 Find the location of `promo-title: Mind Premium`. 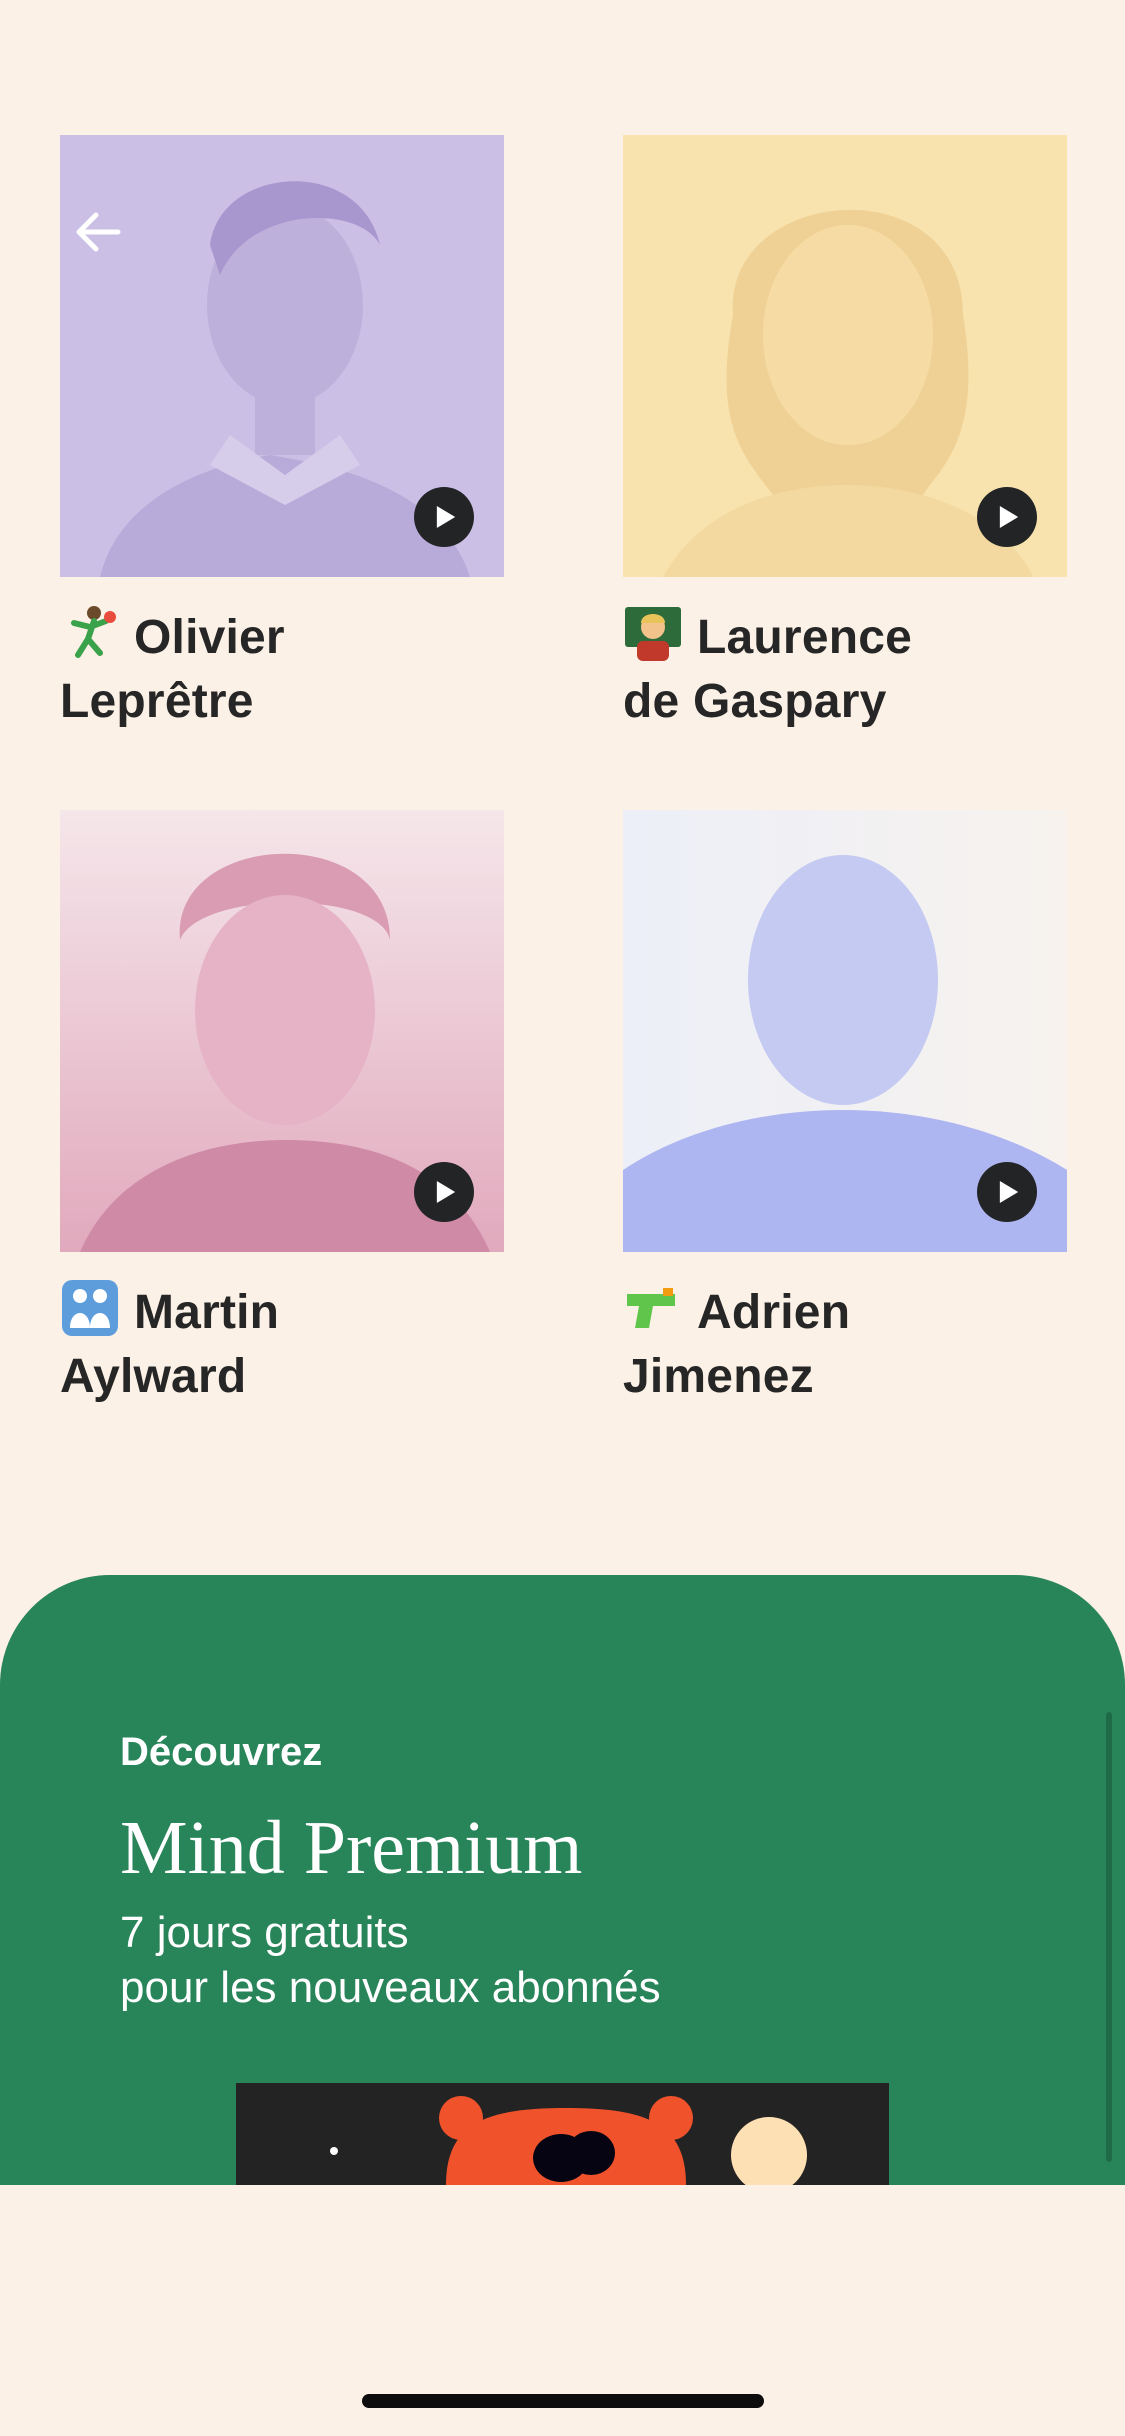

promo-title: Mind Premium is located at coordinates (351, 1848).